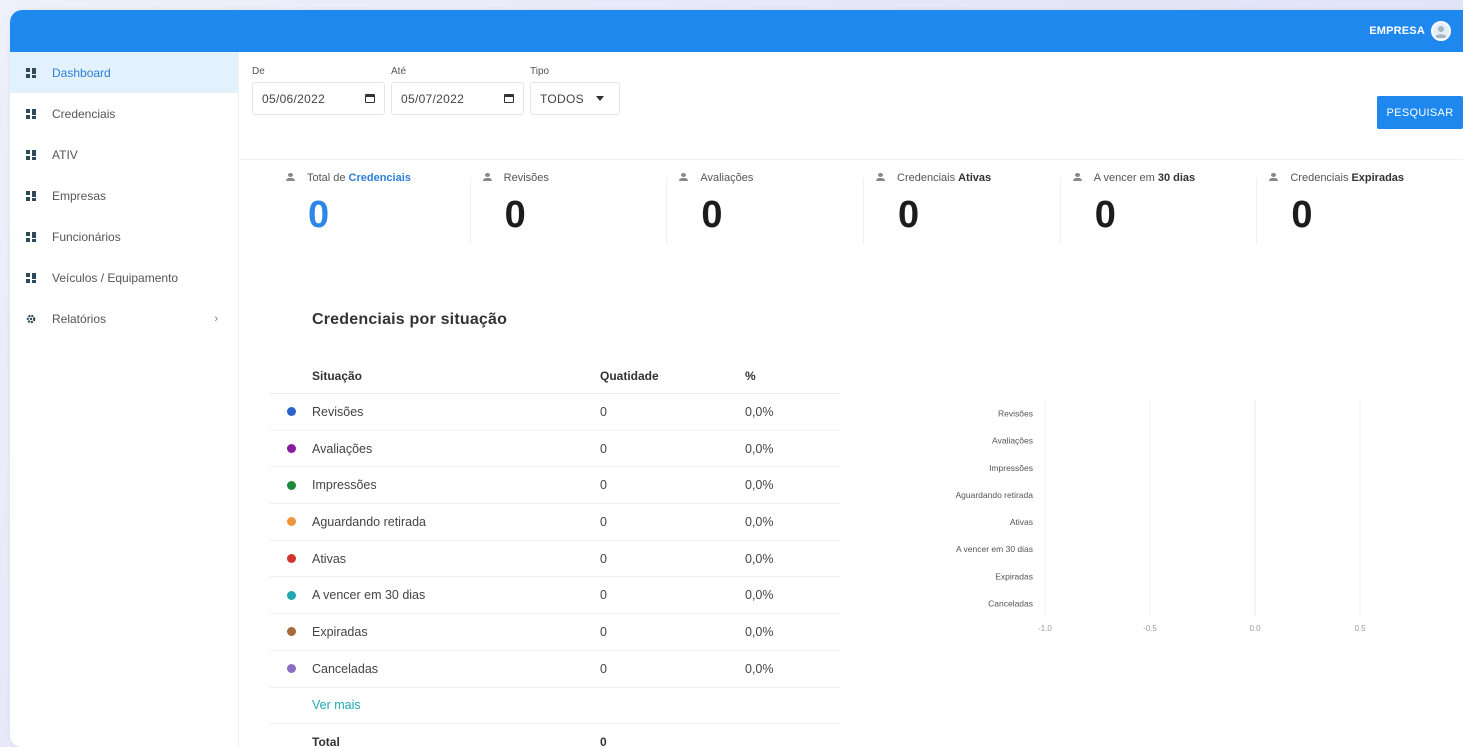  Describe the element at coordinates (124, 72) in the screenshot. I see `sidebar-item-dashboard: Dashboard` at that location.